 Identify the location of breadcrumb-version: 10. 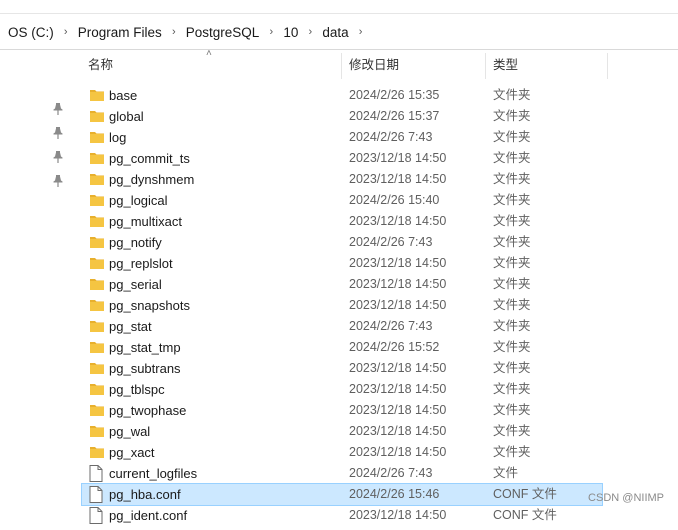
(290, 32).